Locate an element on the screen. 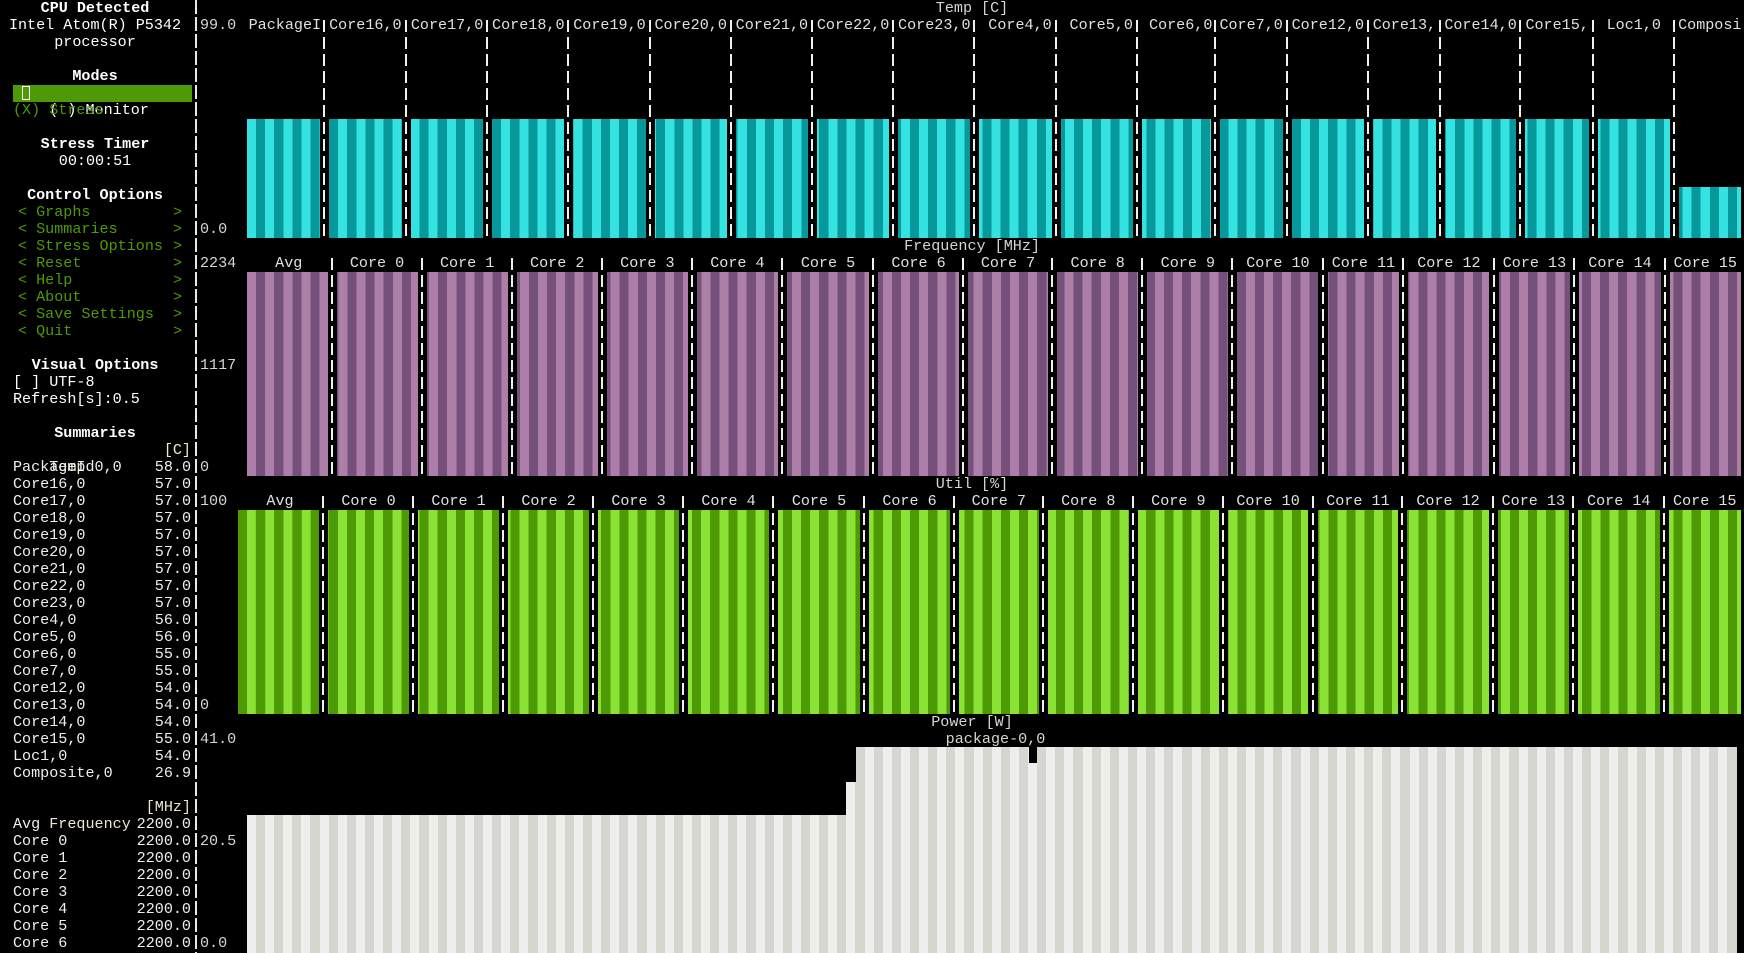  util-graph-header: Core 9 is located at coordinates (1178, 501).